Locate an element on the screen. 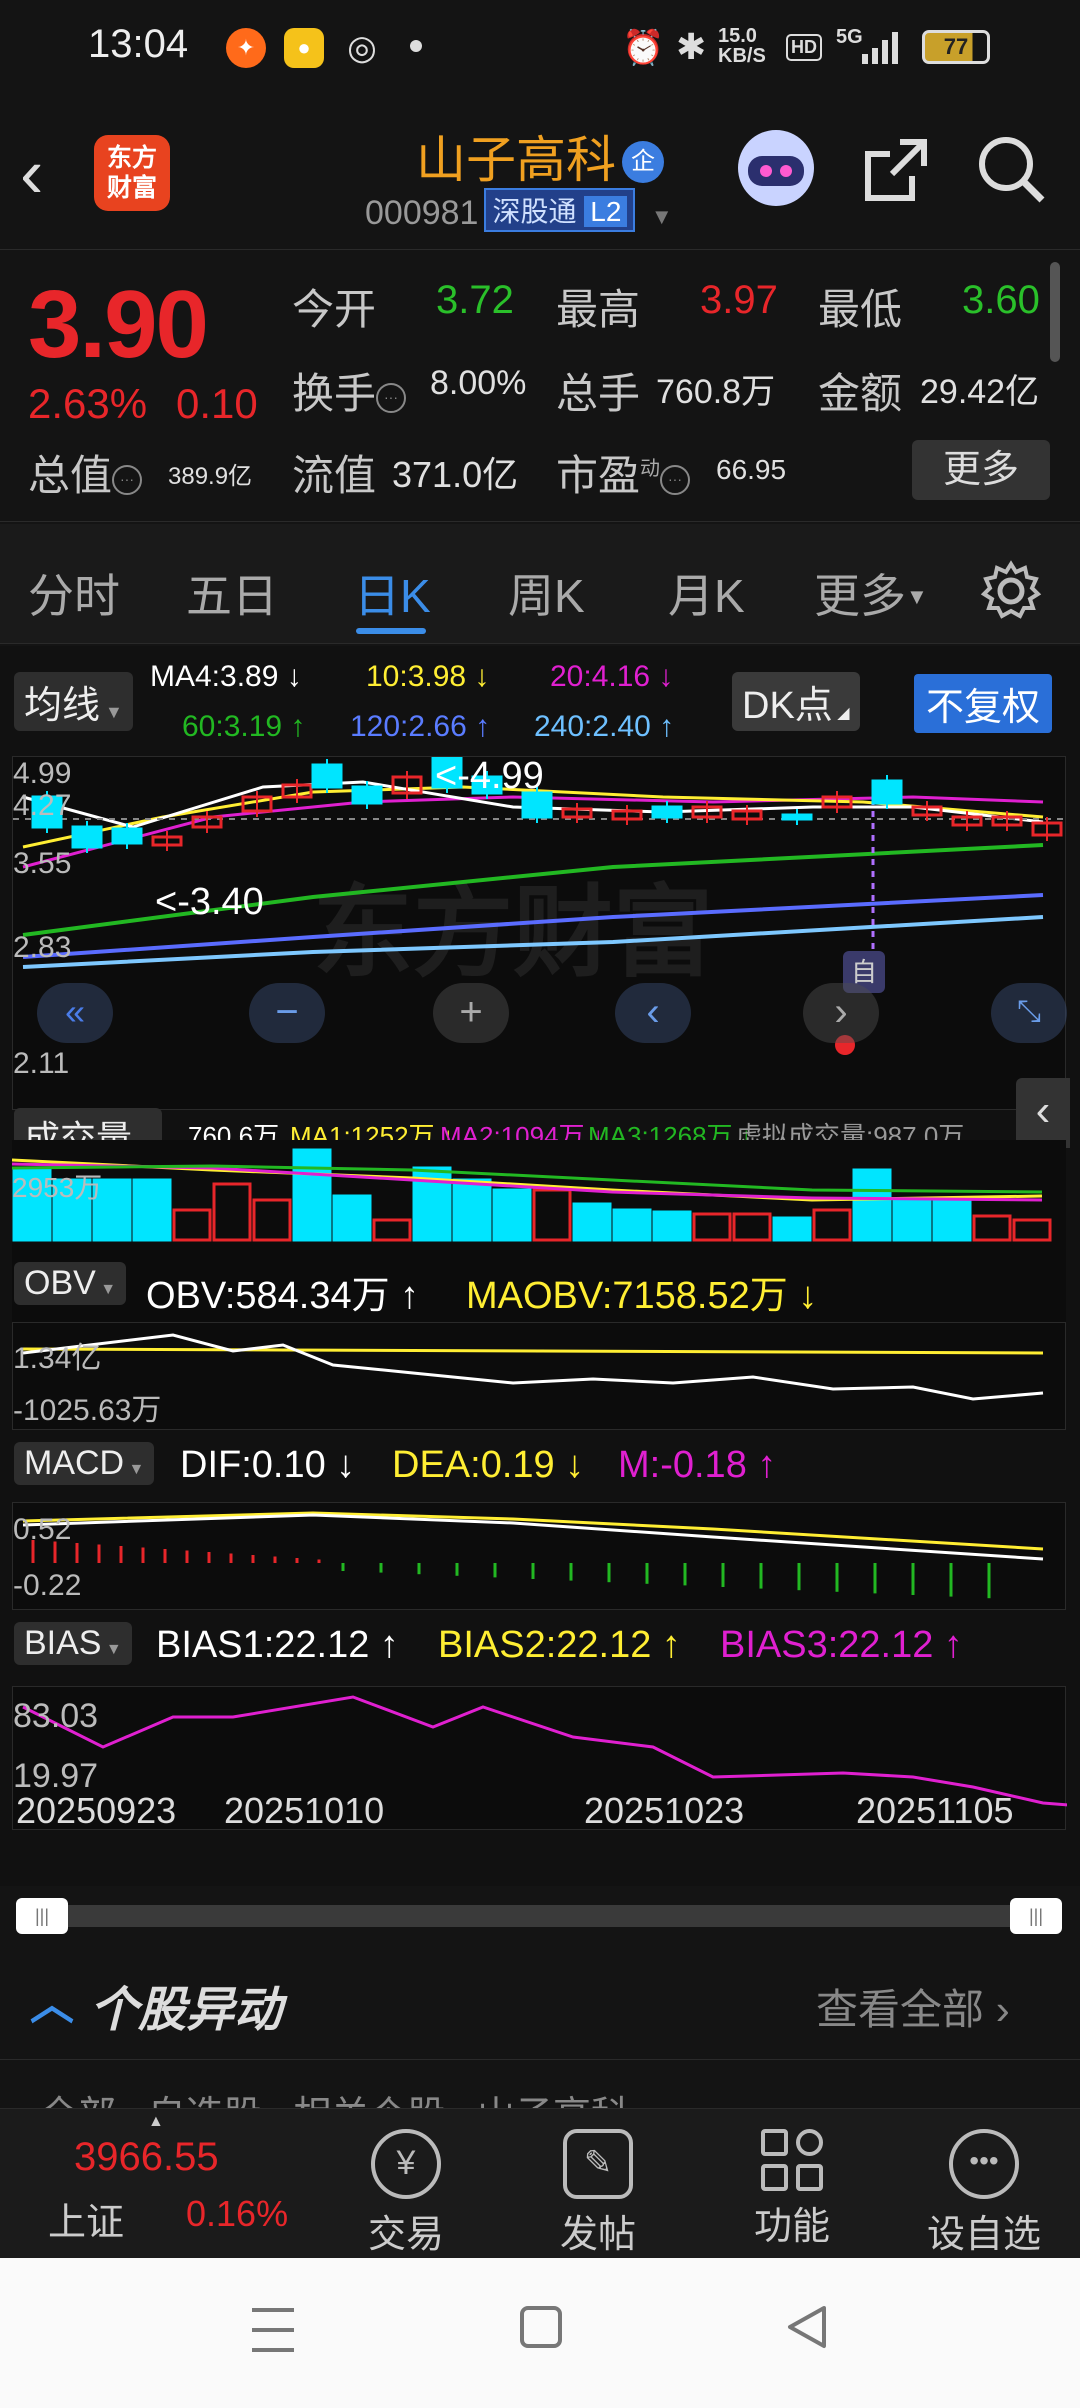  gear-icon is located at coordinates (1011, 591).